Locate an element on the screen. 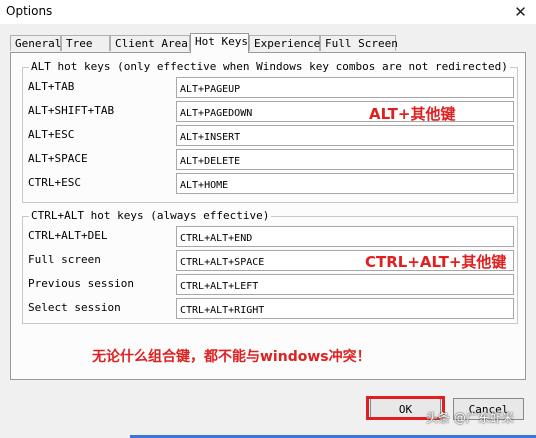 The height and width of the screenshot is (438, 536). previous-session-label: Previous session is located at coordinates (81, 283).